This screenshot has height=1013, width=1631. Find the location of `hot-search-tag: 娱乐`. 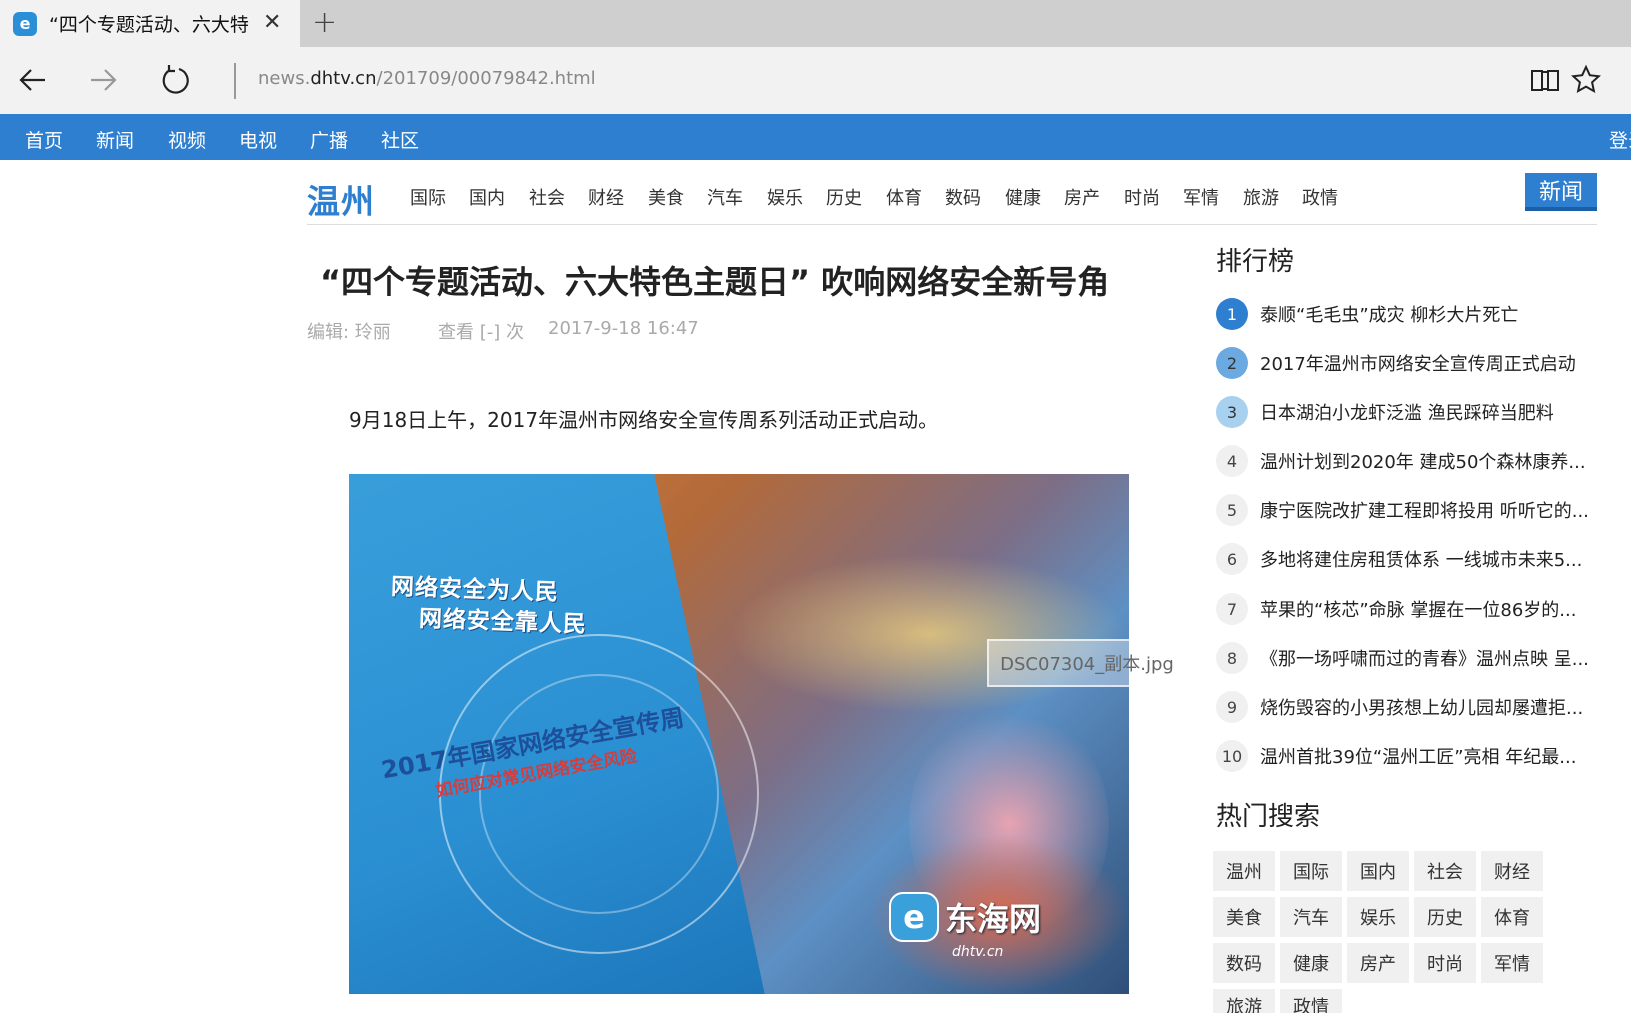

hot-search-tag: 娱乐 is located at coordinates (1378, 917).